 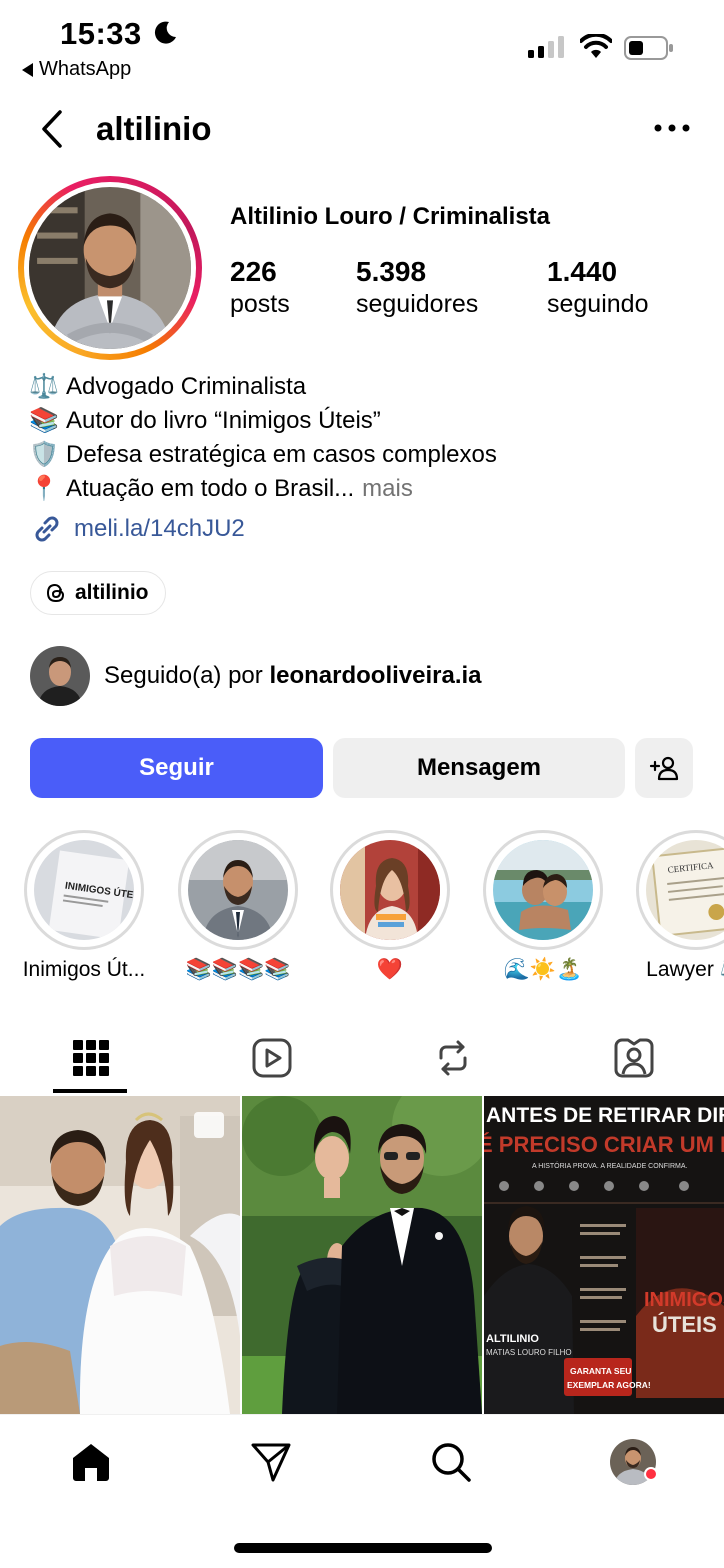 What do you see at coordinates (186, 386) in the screenshot?
I see `bio-text: Advogado Criminalista` at bounding box center [186, 386].